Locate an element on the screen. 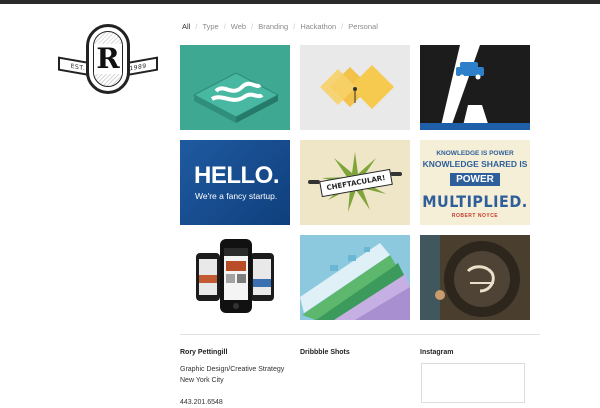  letter-a-artwork is located at coordinates (475, 87).